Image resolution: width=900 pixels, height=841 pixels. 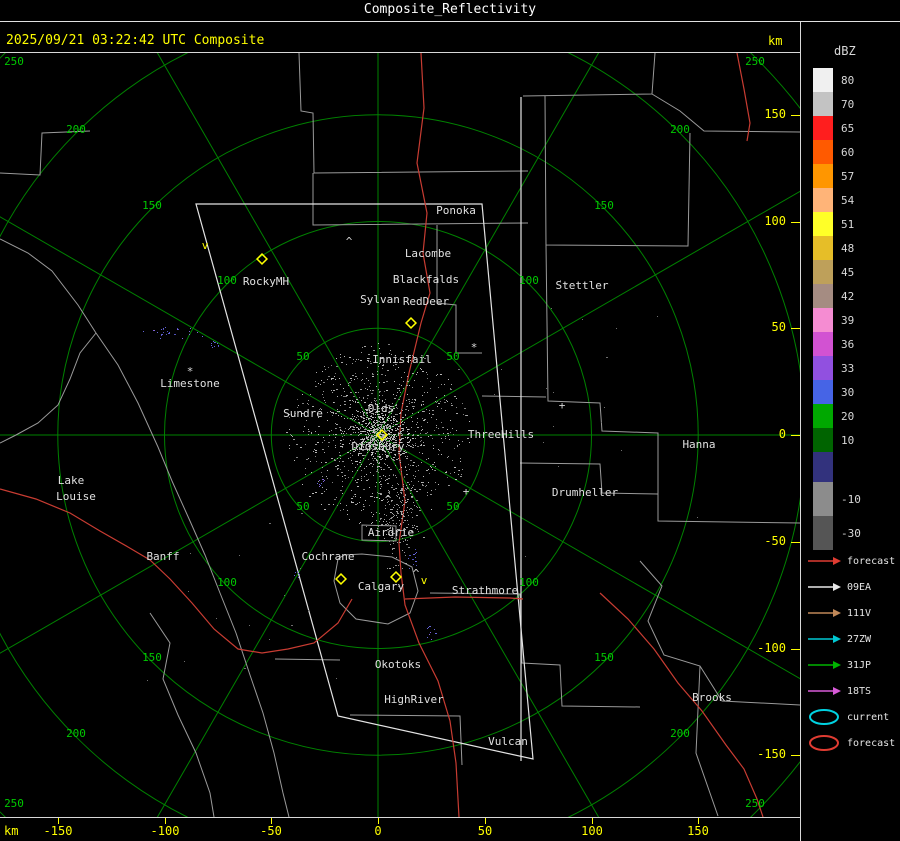 What do you see at coordinates (428, 253) in the screenshot?
I see `city-label: Lacombe` at bounding box center [428, 253].